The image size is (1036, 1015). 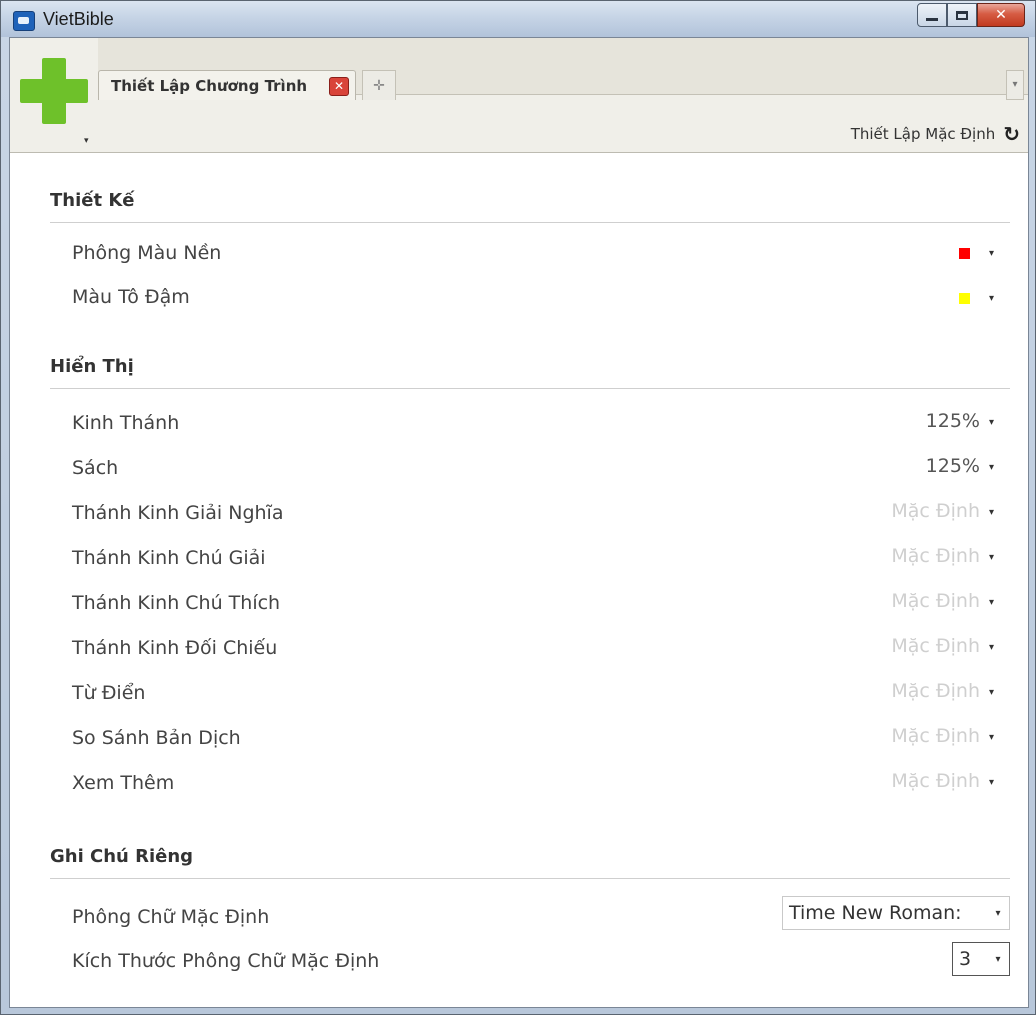 I want to click on maximize-icon, so click(x=962, y=15).